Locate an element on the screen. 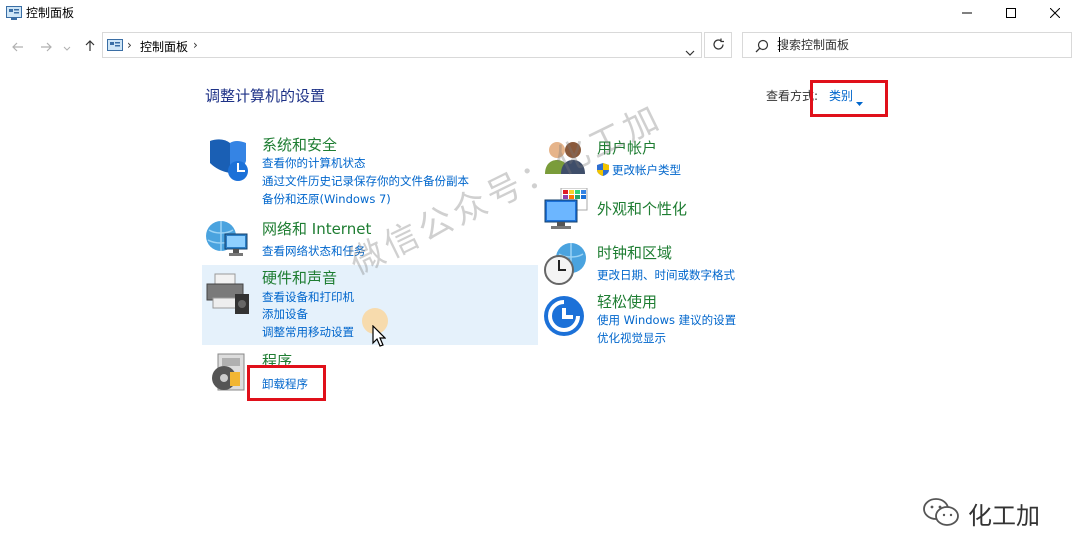  watermark-brand: 化工加 is located at coordinates (981, 513).